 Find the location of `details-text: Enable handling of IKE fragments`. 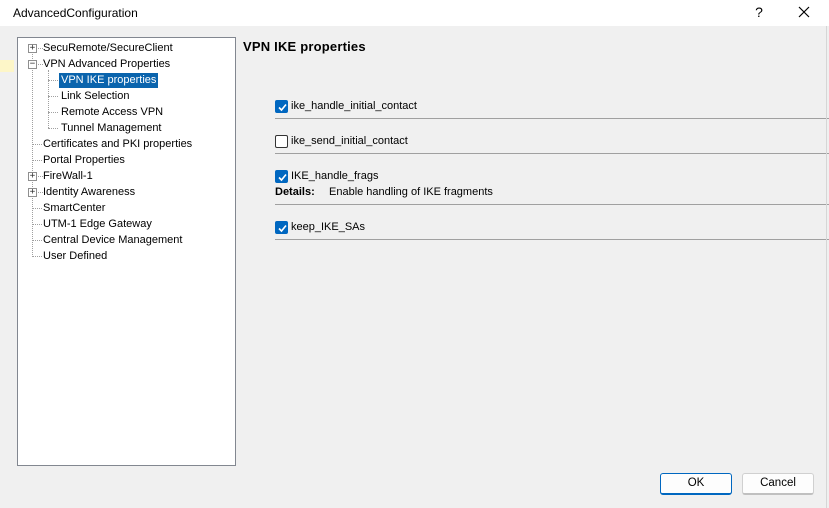

details-text: Enable handling of IKE fragments is located at coordinates (411, 192).